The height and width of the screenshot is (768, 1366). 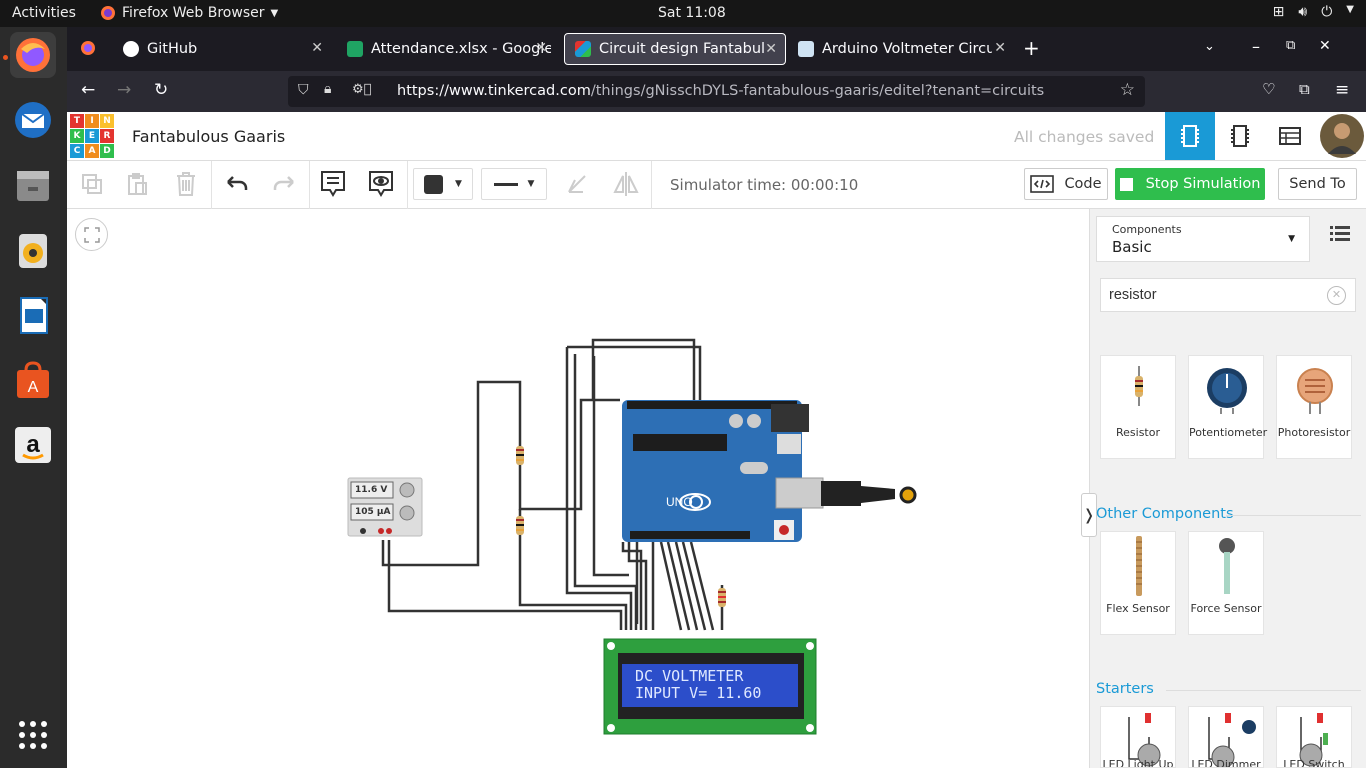 I want to click on resistor-icon, so click(x=1139, y=386).